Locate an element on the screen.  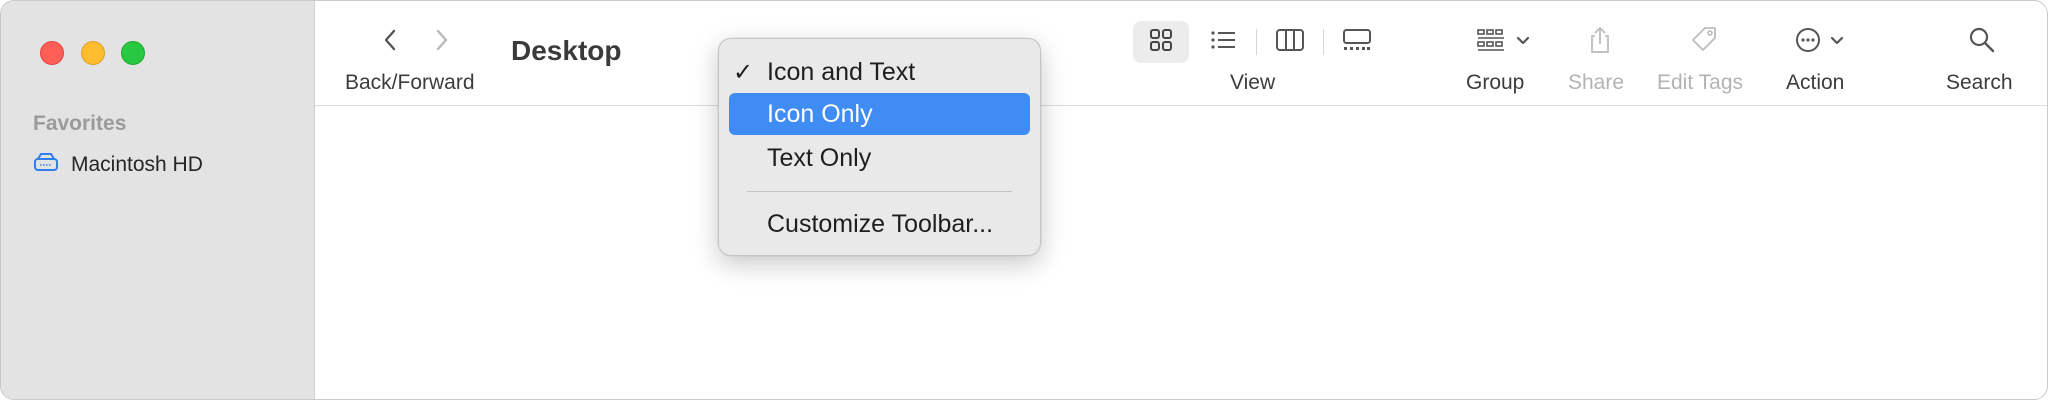
chevron-left-icon is located at coordinates (390, 42).